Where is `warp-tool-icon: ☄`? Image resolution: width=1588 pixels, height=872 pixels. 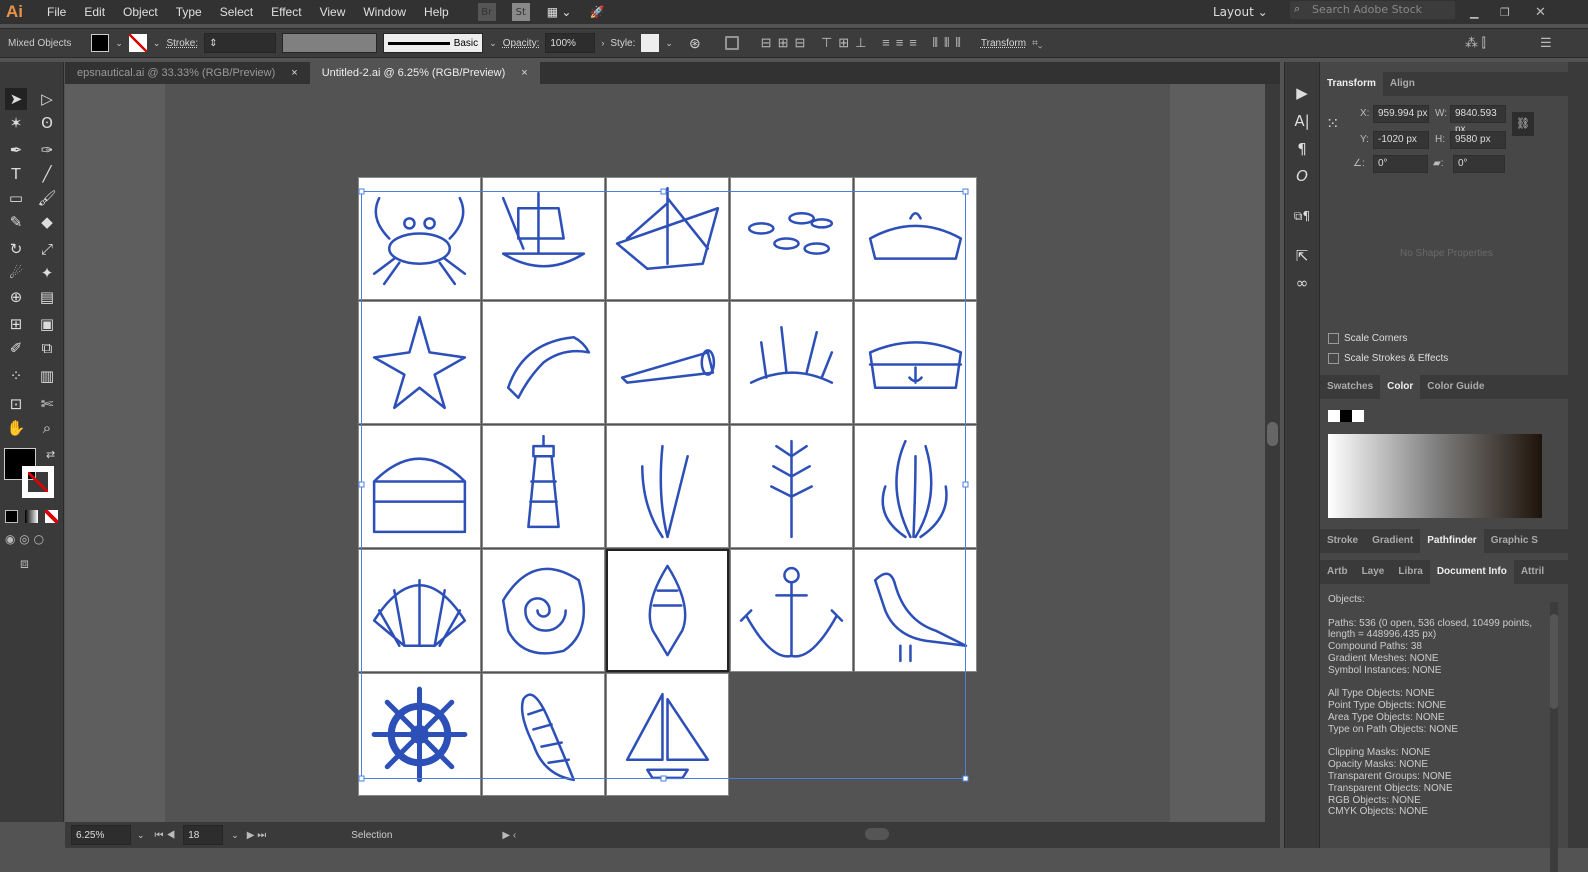 warp-tool-icon: ☄ is located at coordinates (16, 273).